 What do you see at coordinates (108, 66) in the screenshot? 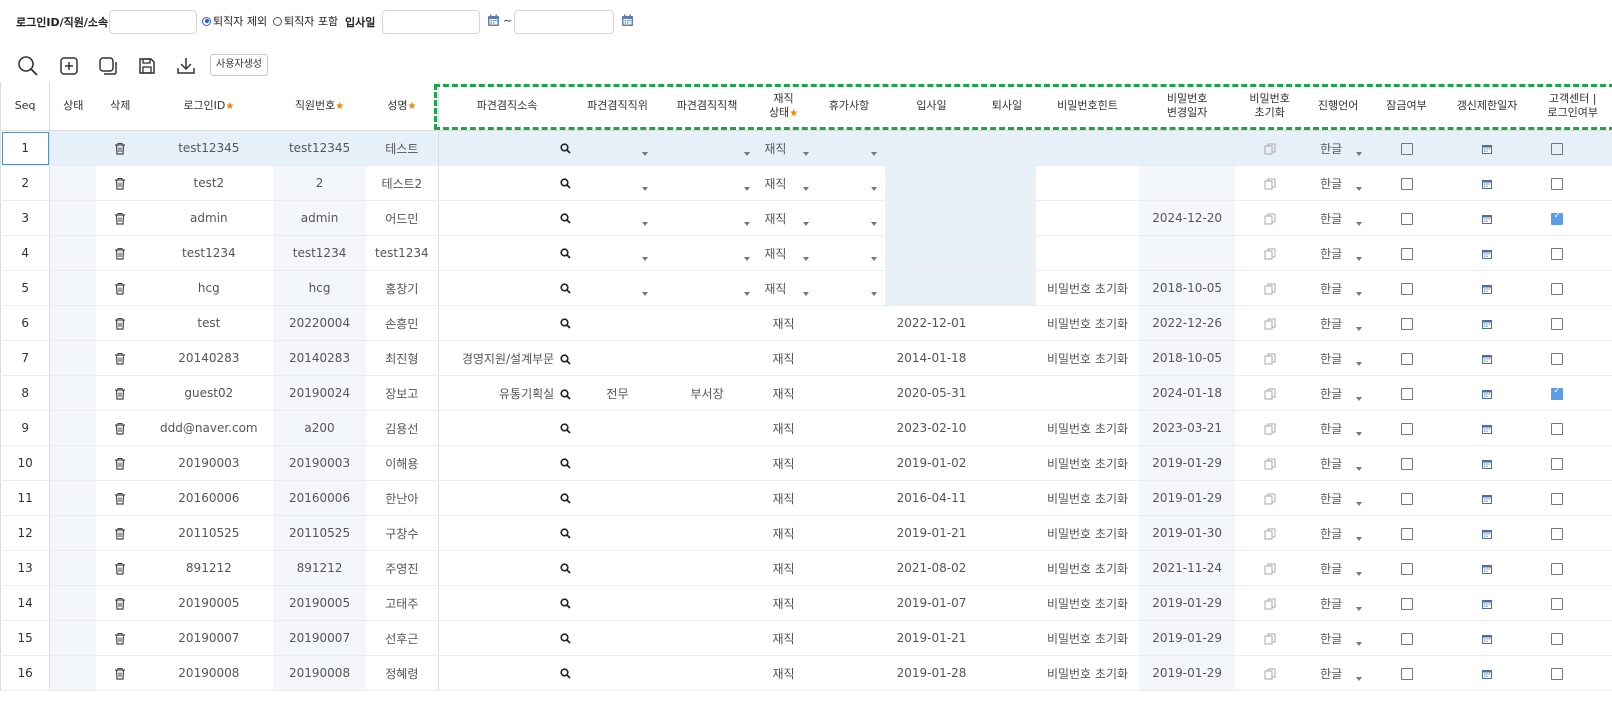
I see `copy-button` at bounding box center [108, 66].